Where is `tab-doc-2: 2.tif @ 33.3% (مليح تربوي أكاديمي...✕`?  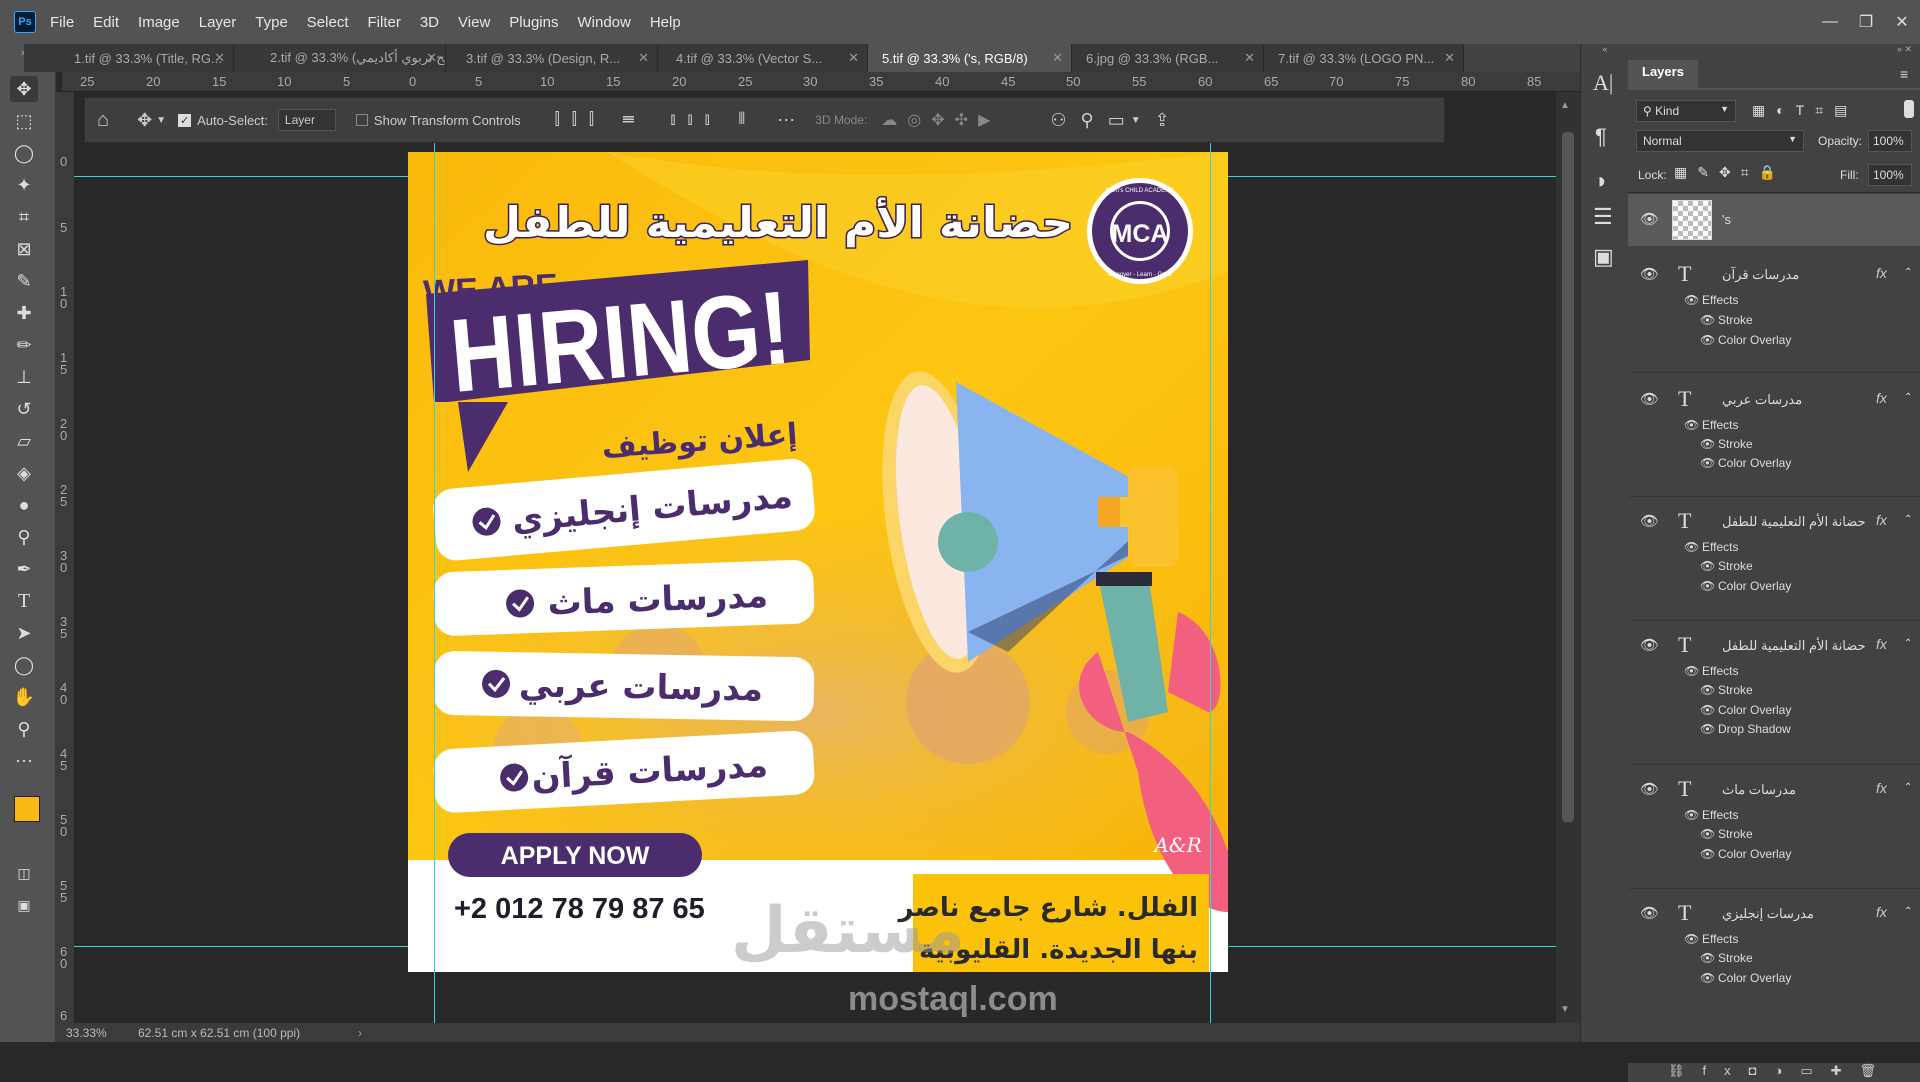 tab-doc-2: 2.tif @ 33.3% (مليح تربوي أكاديمي...✕ is located at coordinates (340, 58).